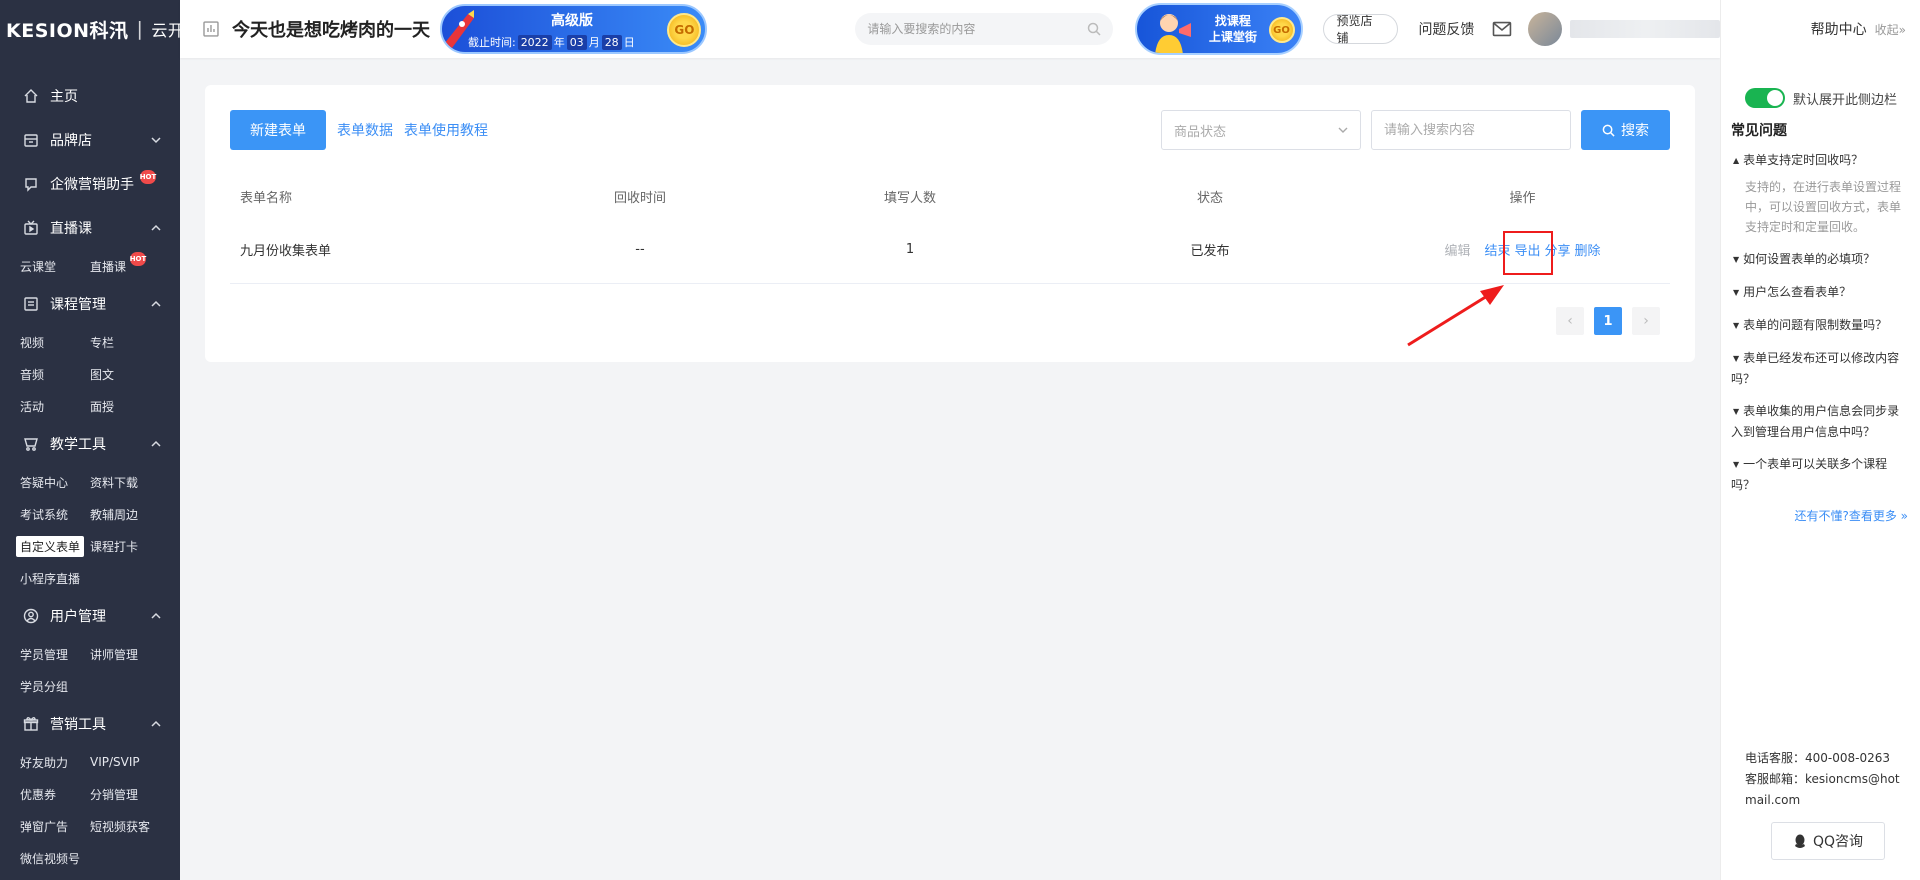  What do you see at coordinates (1446, 29) in the screenshot?
I see `feedback-link: 问题反馈` at bounding box center [1446, 29].